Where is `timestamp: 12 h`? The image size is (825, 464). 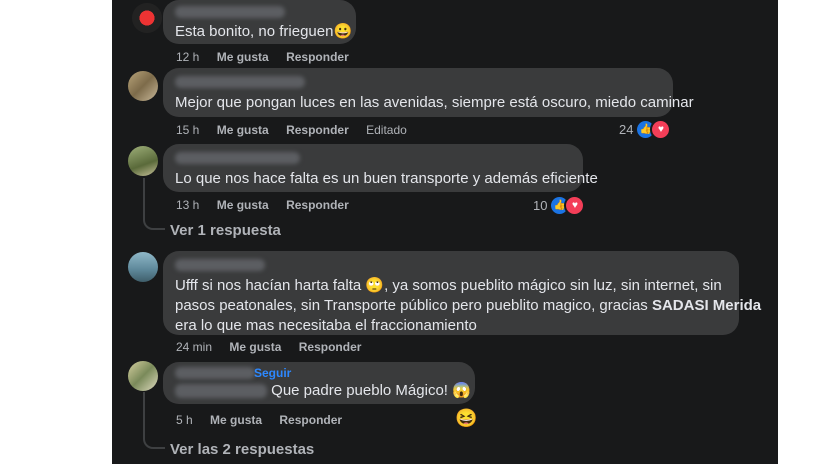
timestamp: 12 h is located at coordinates (187, 57).